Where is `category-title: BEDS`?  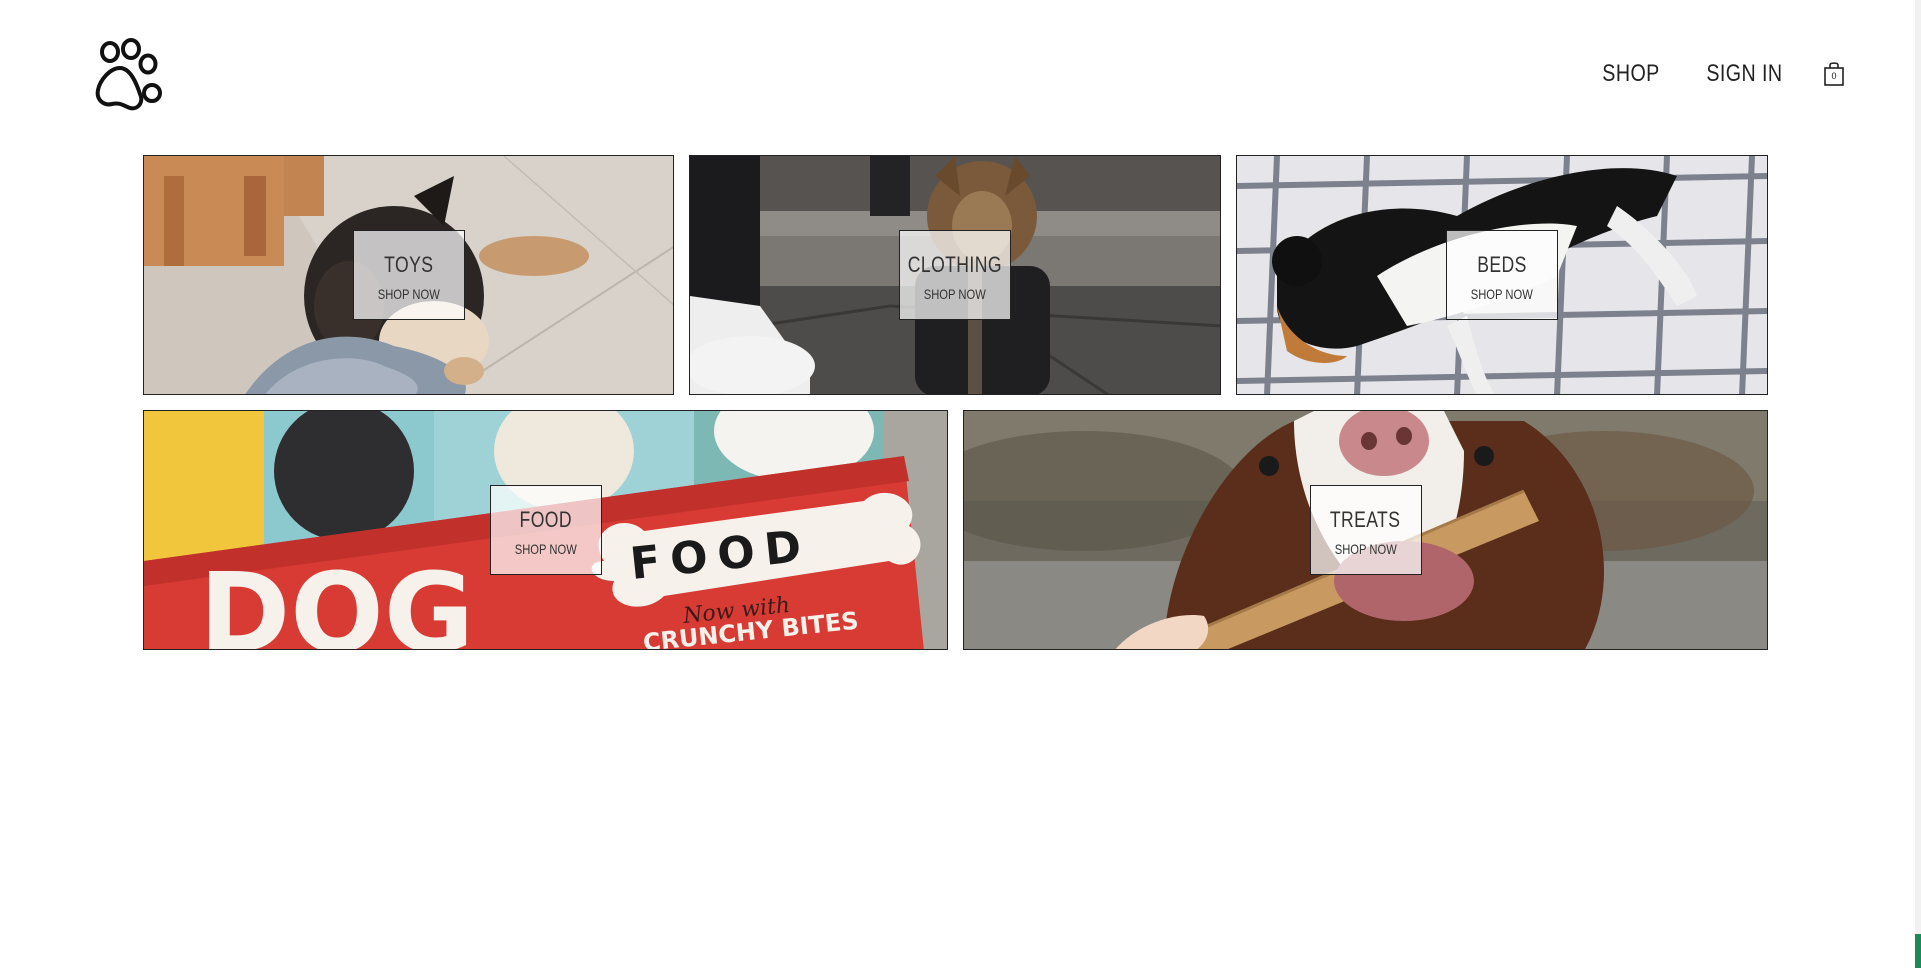 category-title: BEDS is located at coordinates (1502, 264).